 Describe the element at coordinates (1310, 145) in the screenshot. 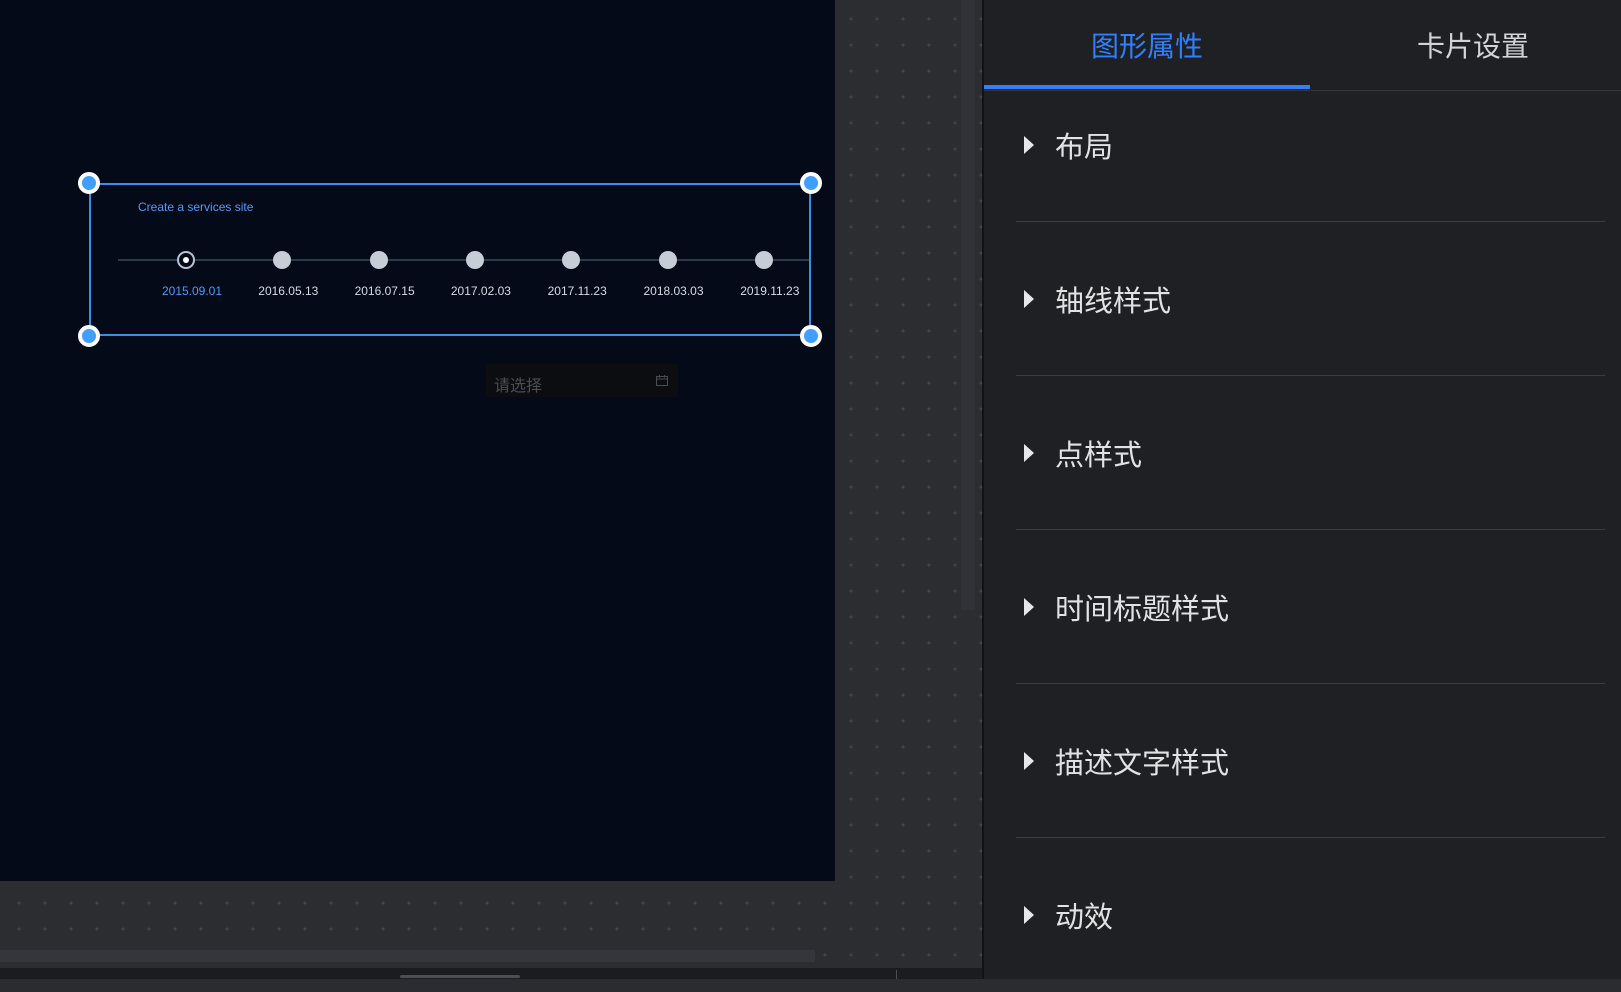

I see `section-layout: 布局` at that location.